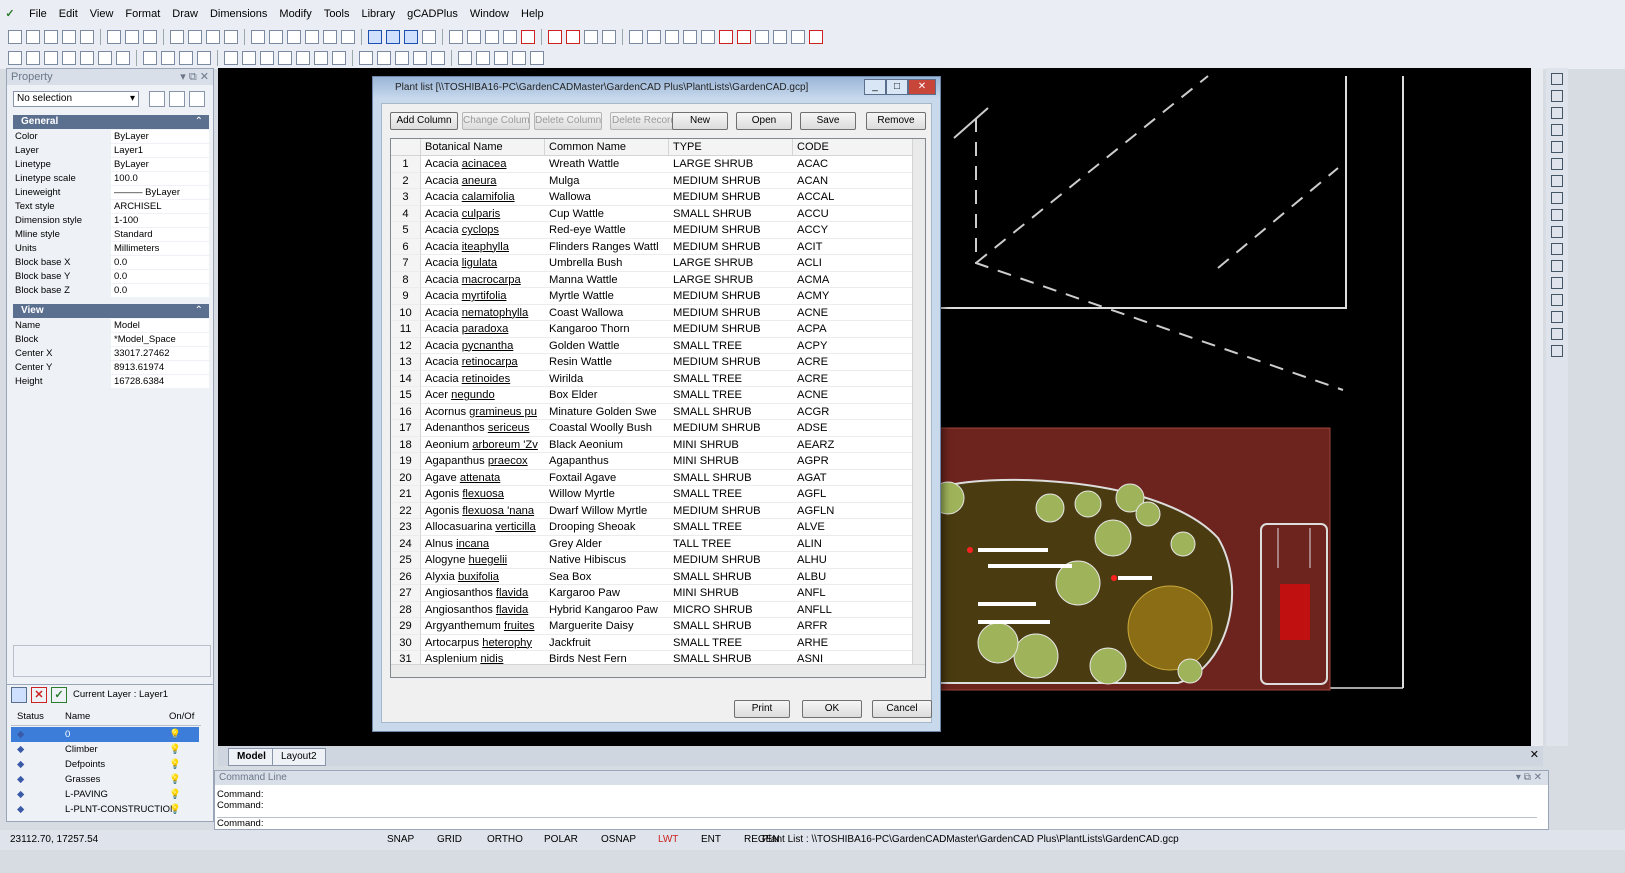  I want to click on table-horizontal-scrollbar, so click(658, 670).